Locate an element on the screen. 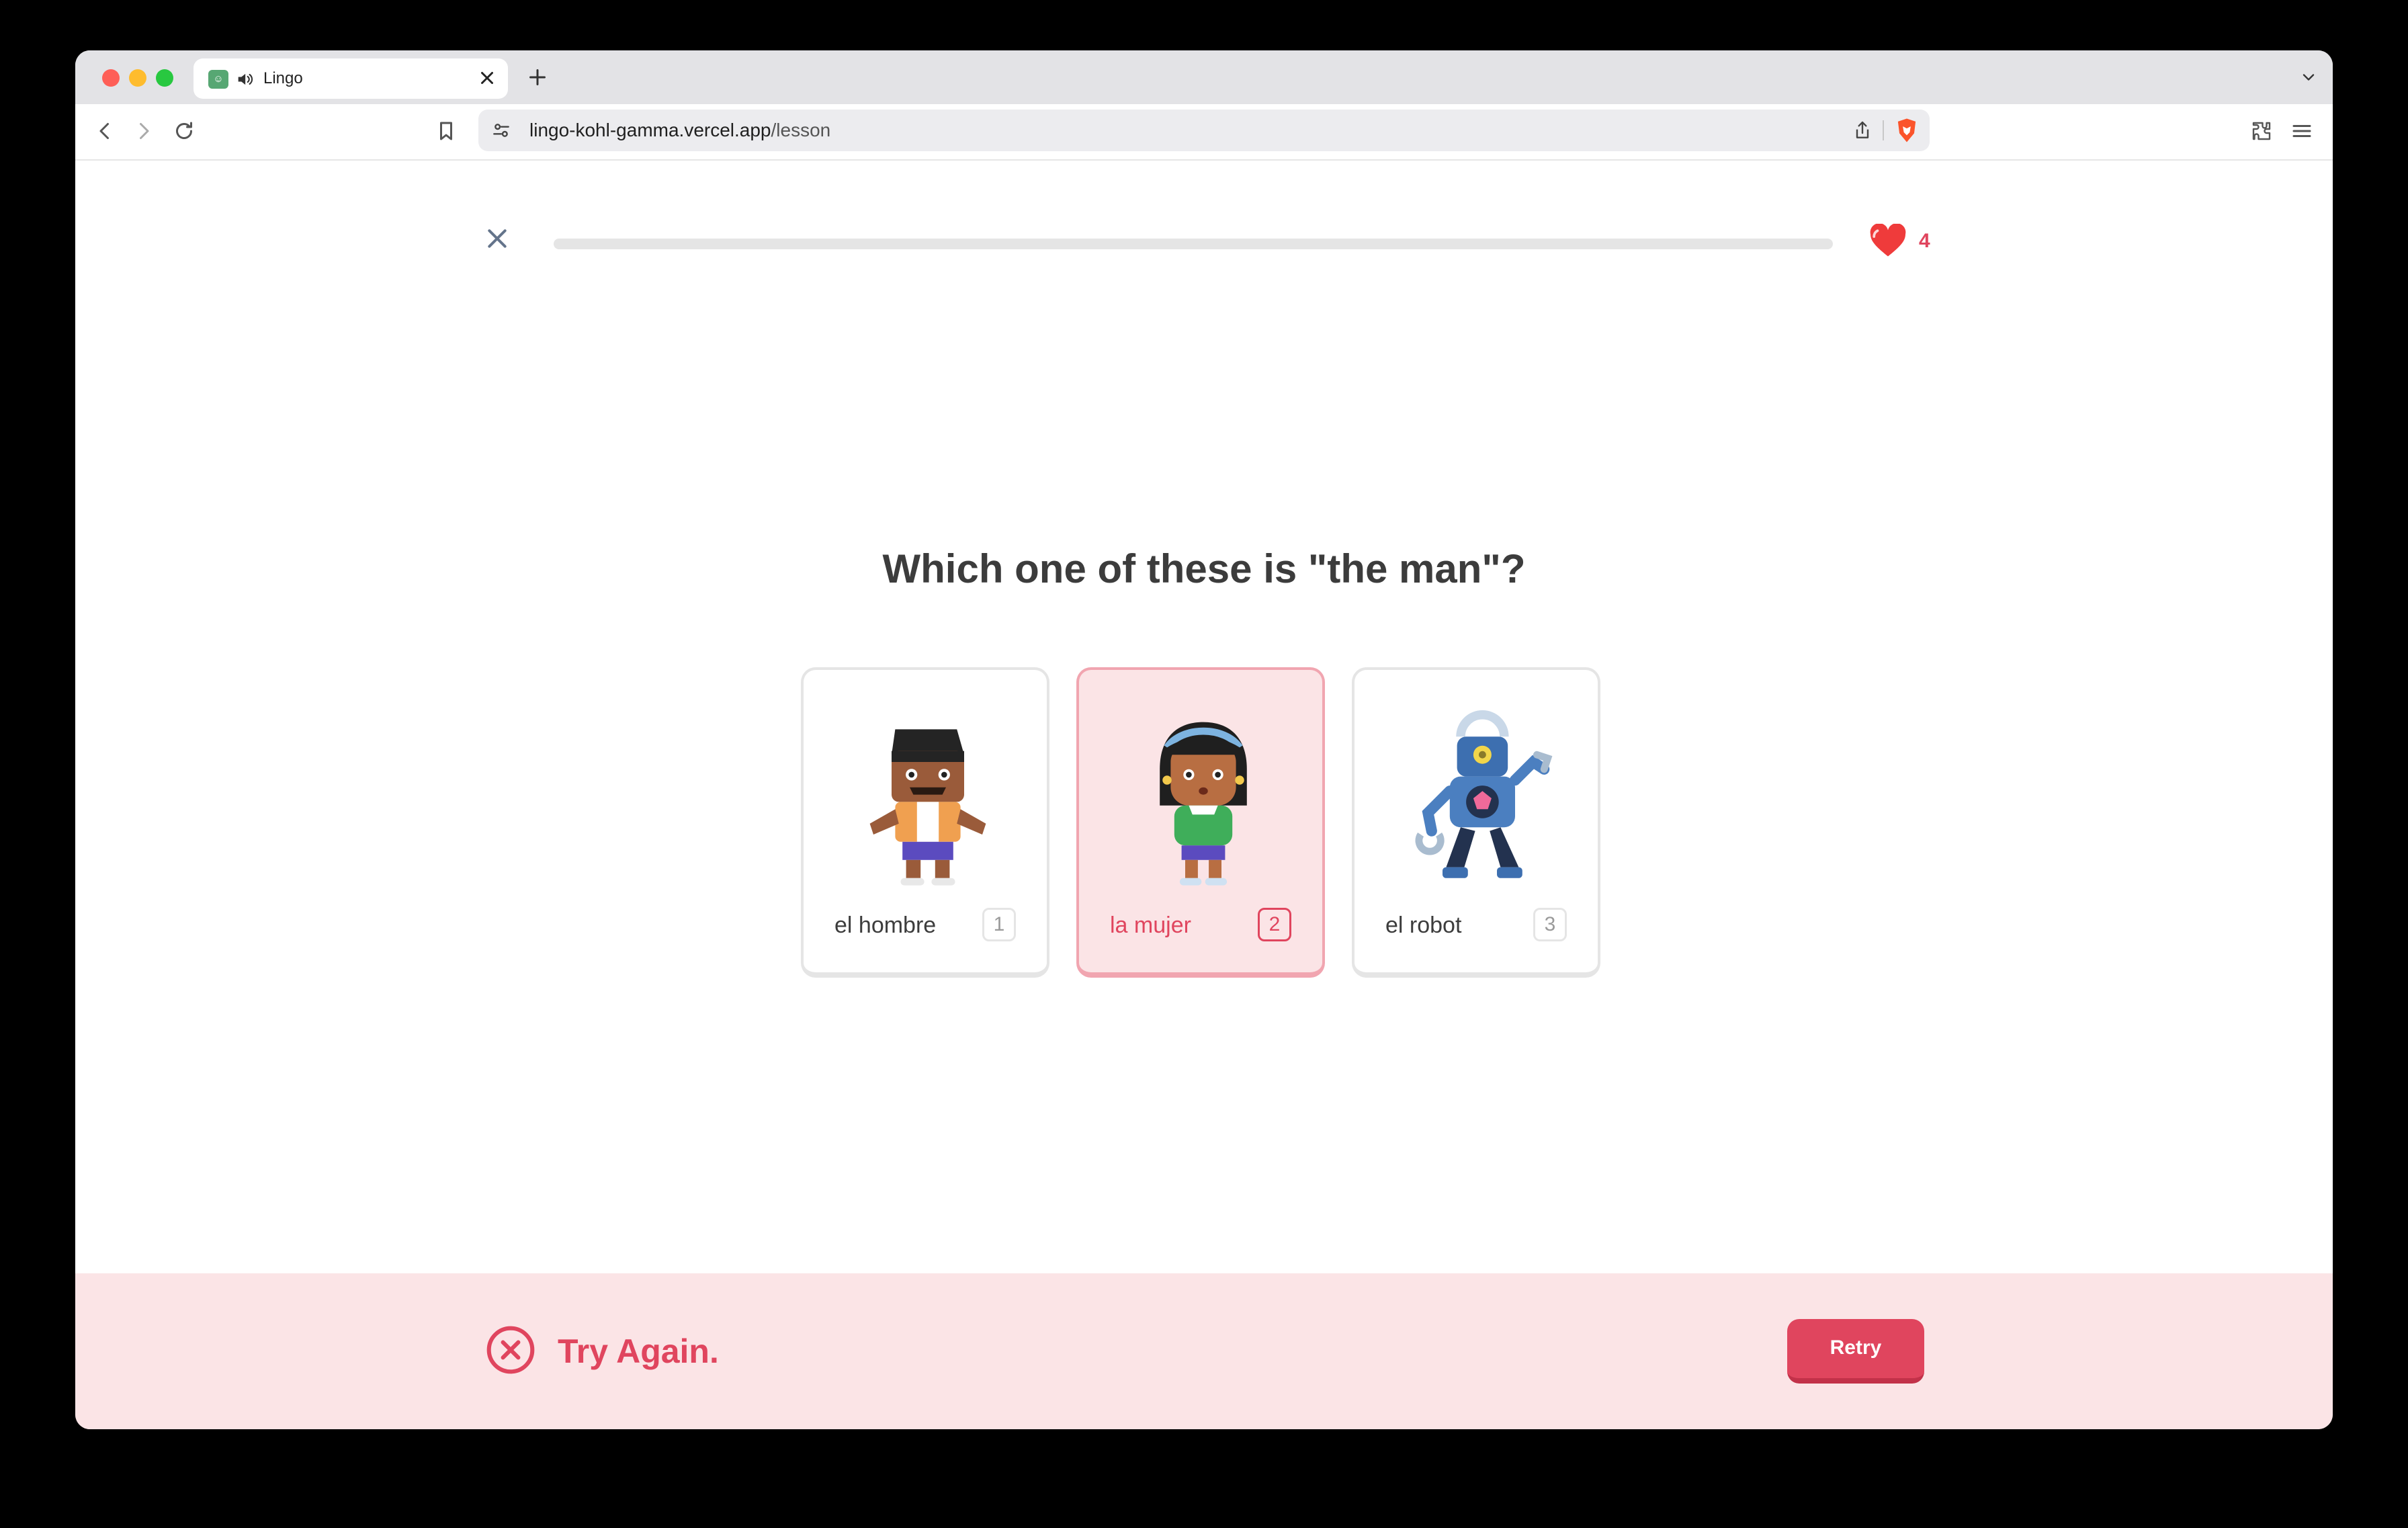 The height and width of the screenshot is (1528, 2408). hearts-count: 4 is located at coordinates (1924, 241).